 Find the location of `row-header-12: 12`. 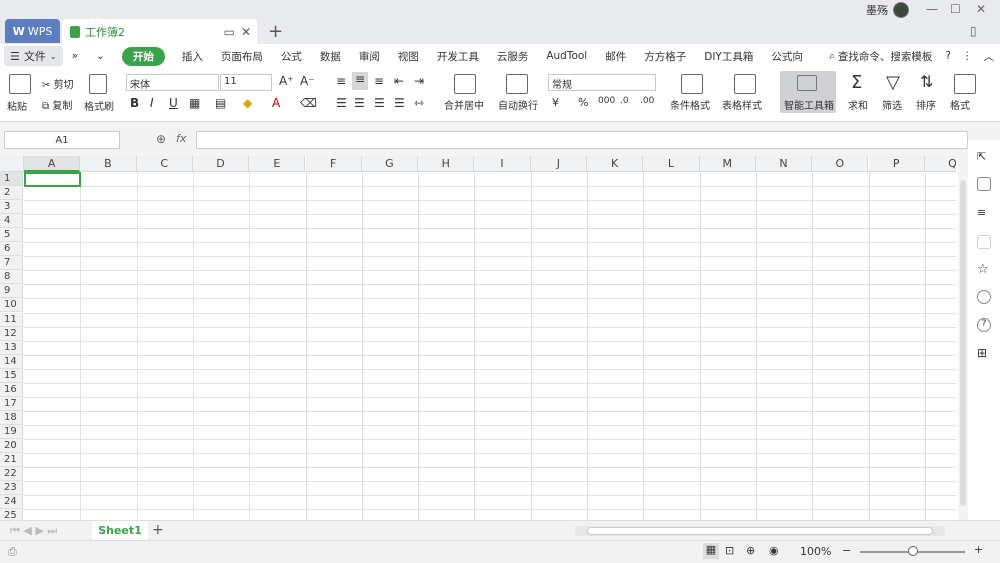

row-header-12: 12 is located at coordinates (11, 333).